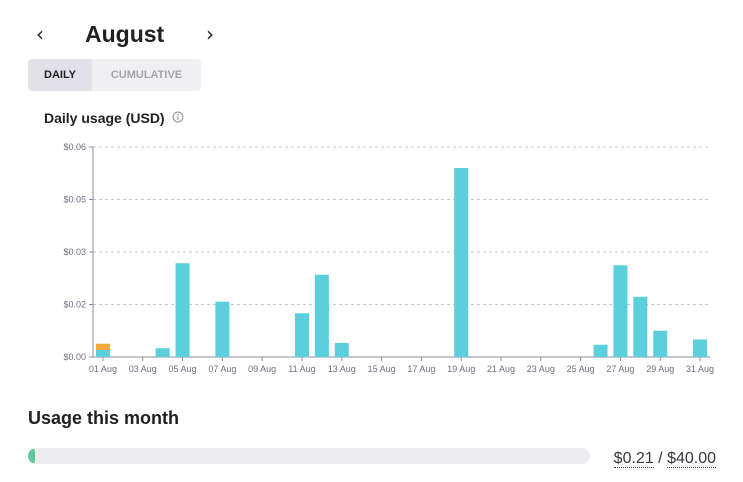 The height and width of the screenshot is (482, 743). I want to click on y-tick-label: $0.05, so click(74, 200).